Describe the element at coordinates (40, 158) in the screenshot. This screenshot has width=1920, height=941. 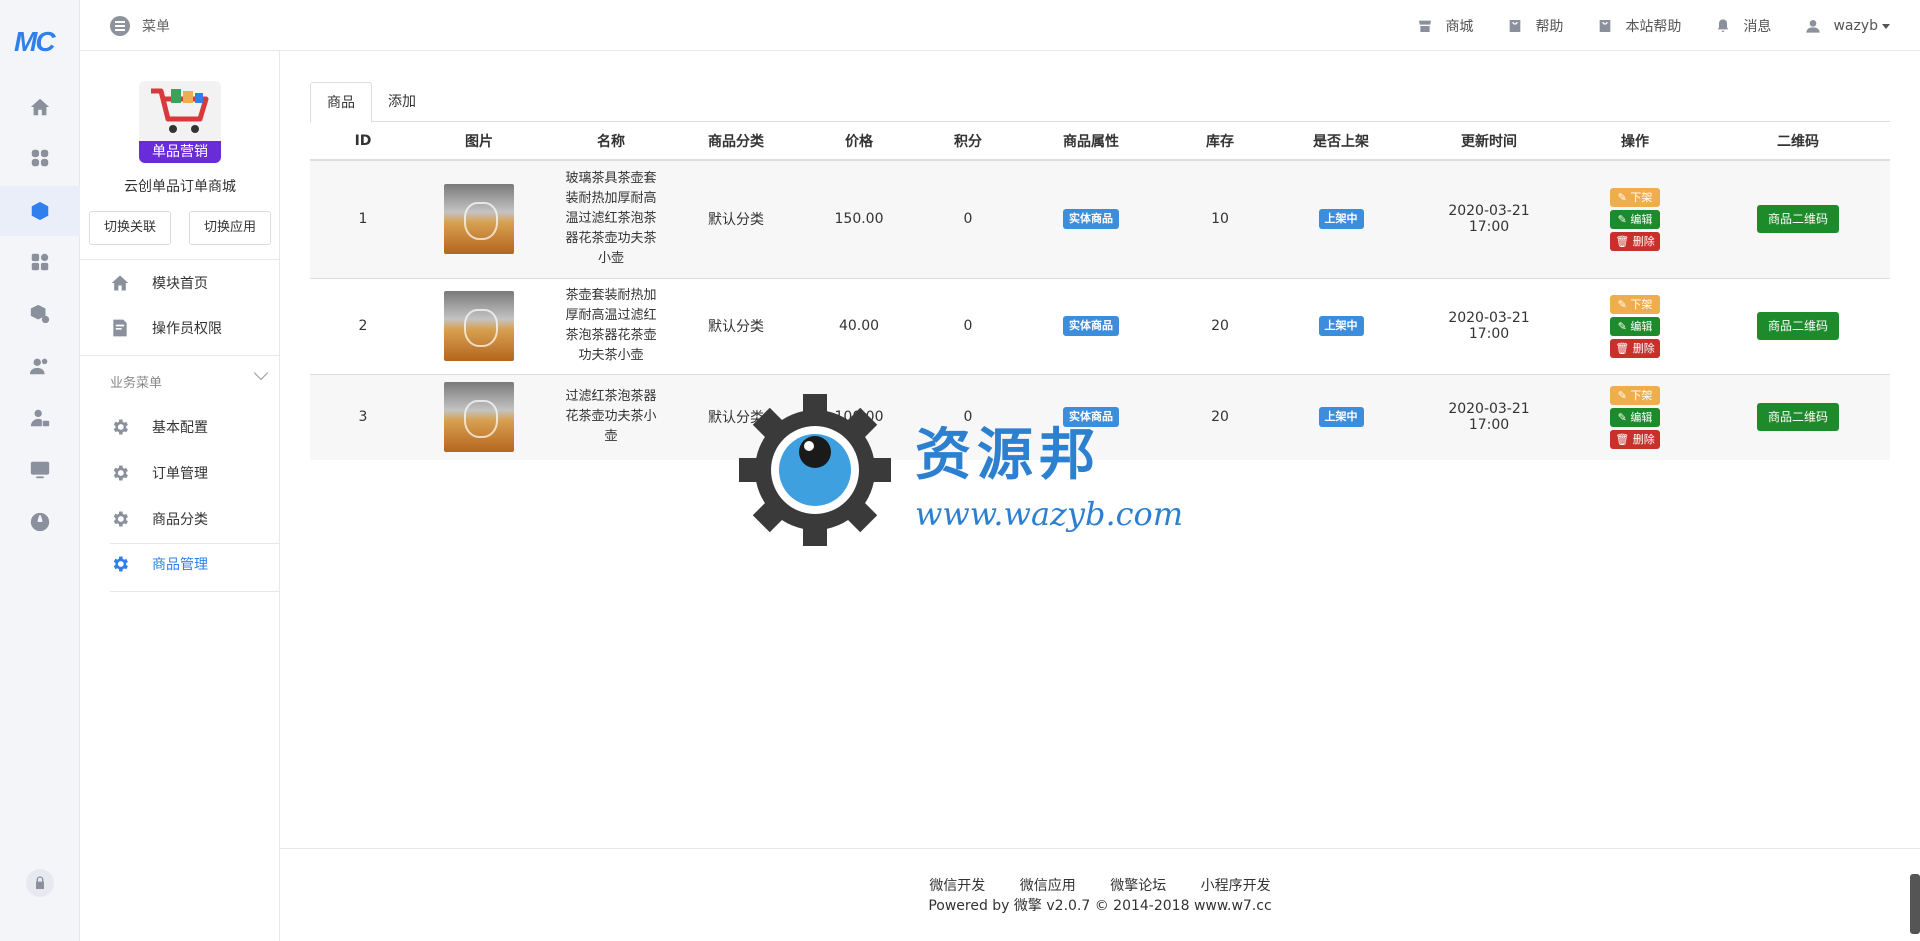
I see `apps-icon` at that location.